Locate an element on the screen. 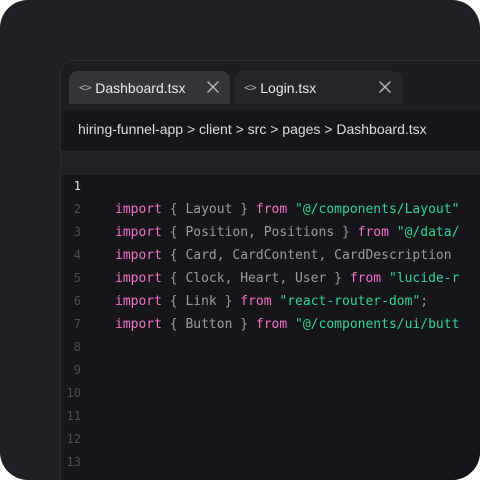 The image size is (480, 480). tab-label: Dashboard.tsx is located at coordinates (140, 87).